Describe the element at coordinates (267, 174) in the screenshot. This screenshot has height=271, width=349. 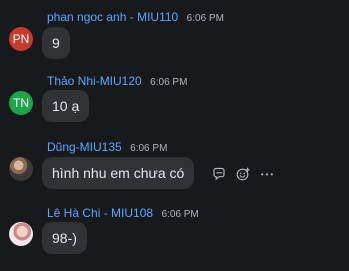
I see `more-icon` at that location.